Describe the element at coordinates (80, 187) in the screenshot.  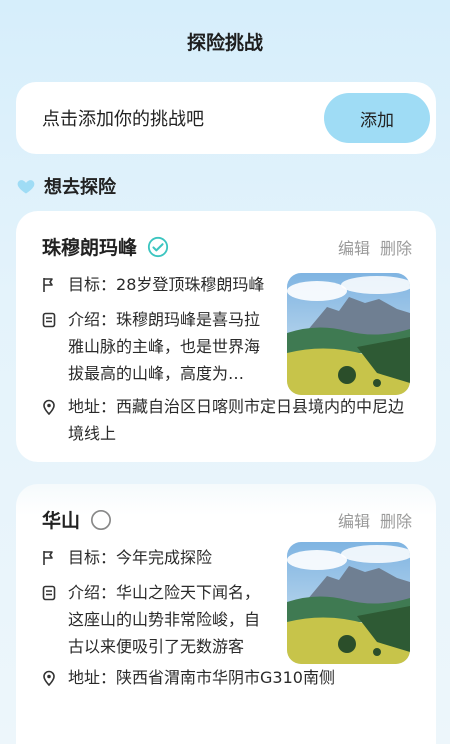
I see `section-title: 想去探险` at that location.